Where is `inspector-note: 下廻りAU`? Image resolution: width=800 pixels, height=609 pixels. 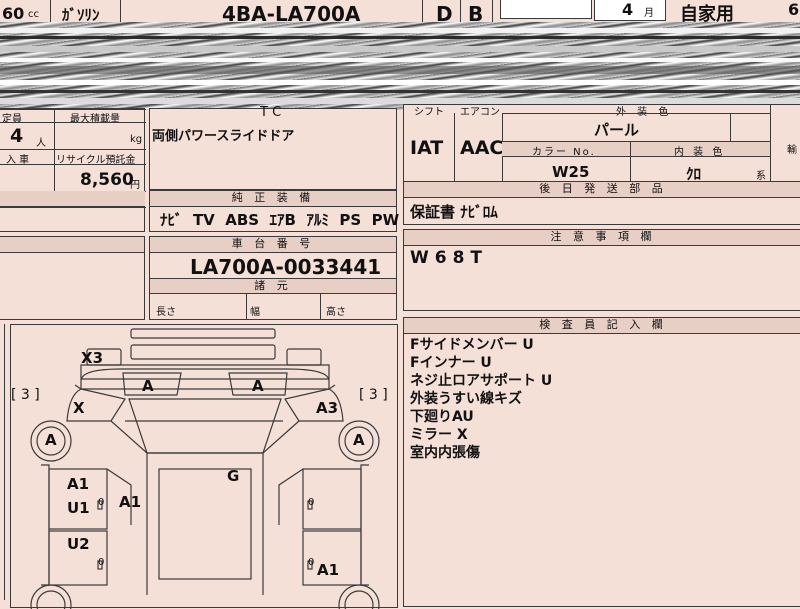
inspector-note: 下廻りAU is located at coordinates (442, 417).